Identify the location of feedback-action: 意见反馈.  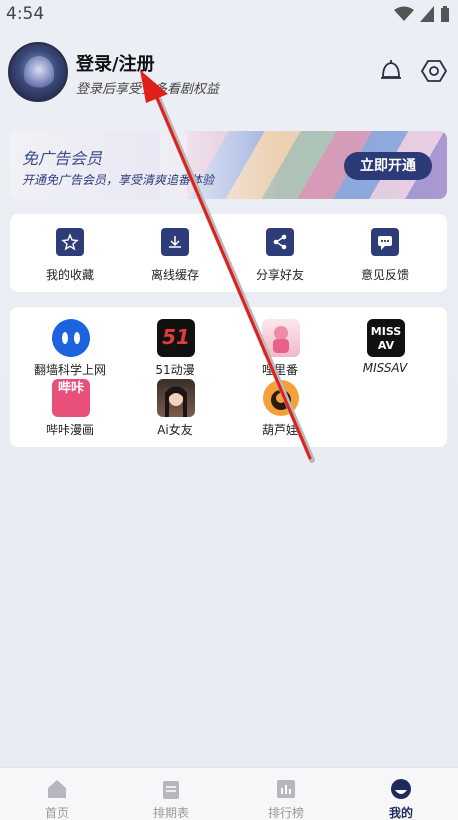
(385, 253).